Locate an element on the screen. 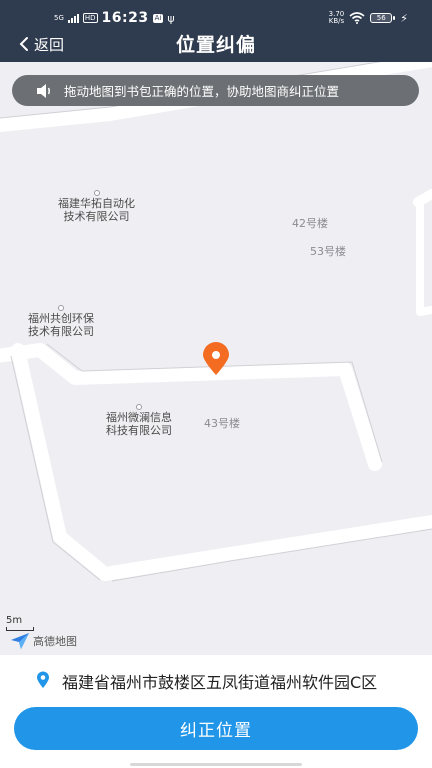 This screenshot has width=432, height=768. map-scale: 5m is located at coordinates (20, 623).